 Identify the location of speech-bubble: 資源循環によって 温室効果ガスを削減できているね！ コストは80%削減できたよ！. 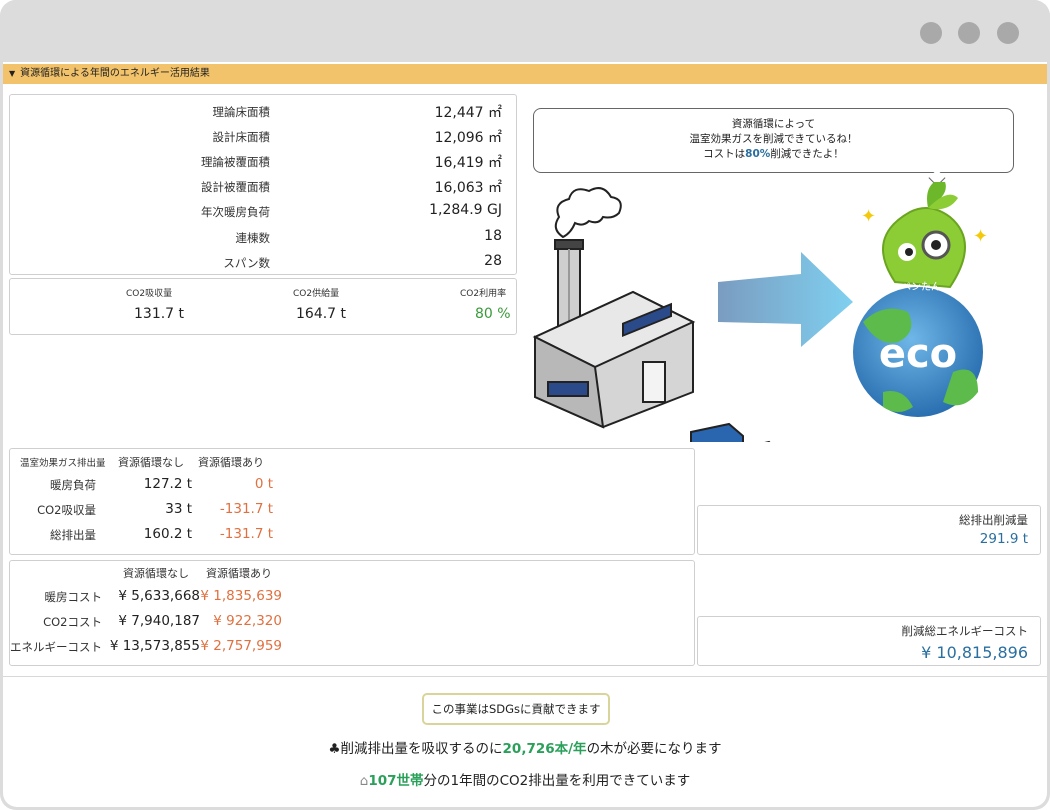
(773, 140).